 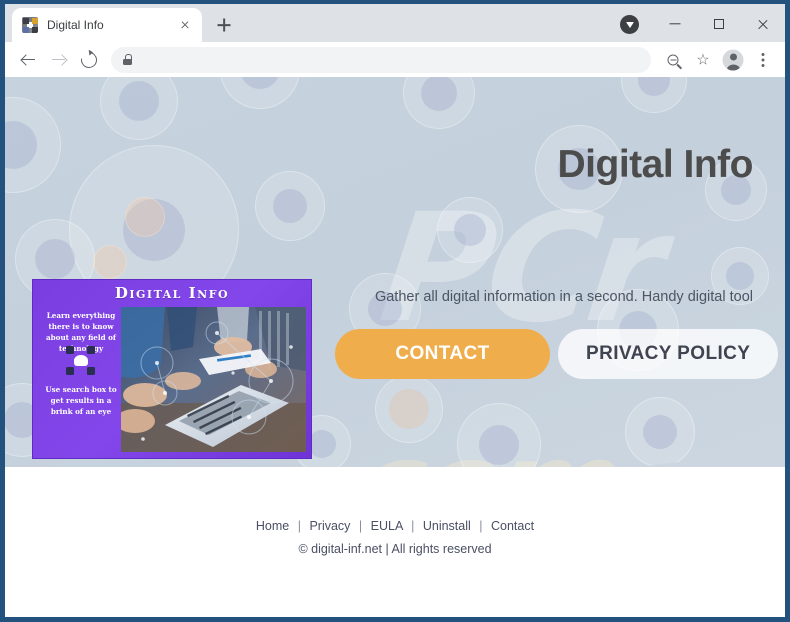 I want to click on window-close-button, so click(x=763, y=24).